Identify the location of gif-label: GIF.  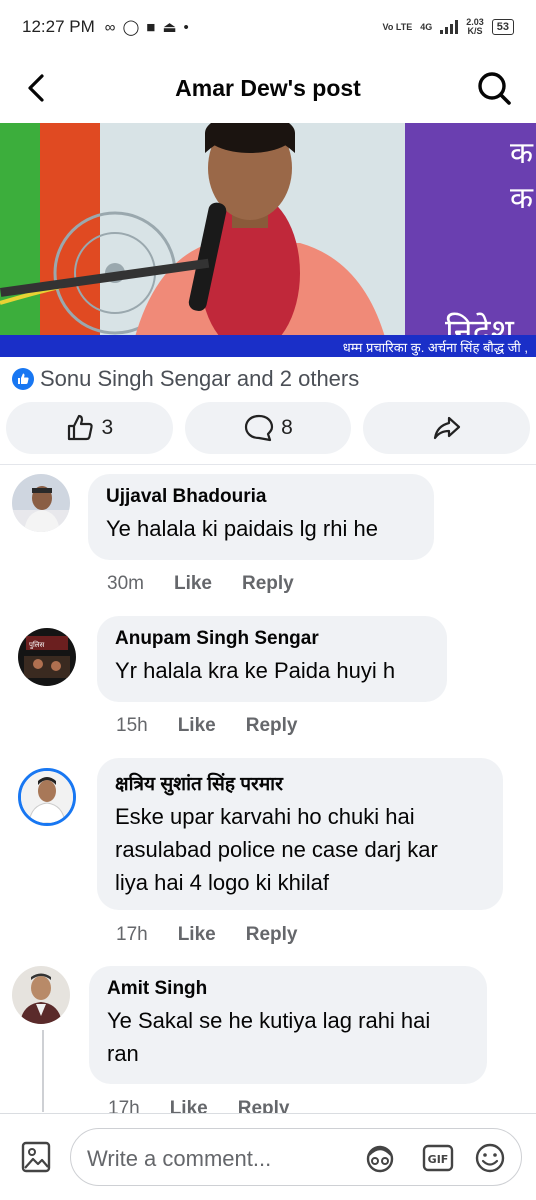
(438, 1159).